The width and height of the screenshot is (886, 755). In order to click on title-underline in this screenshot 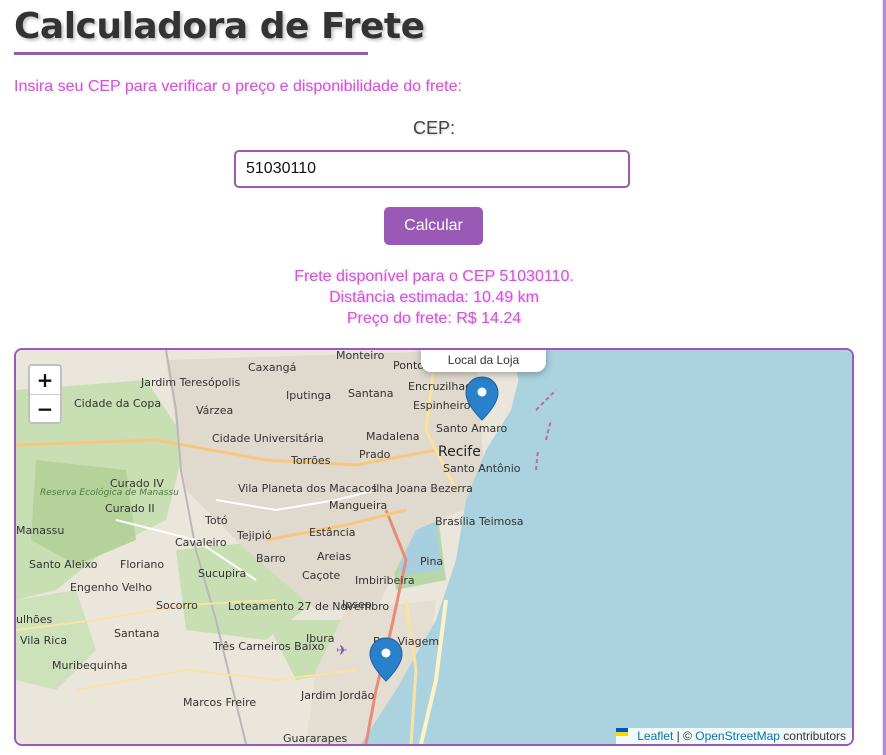, I will do `click(191, 53)`.